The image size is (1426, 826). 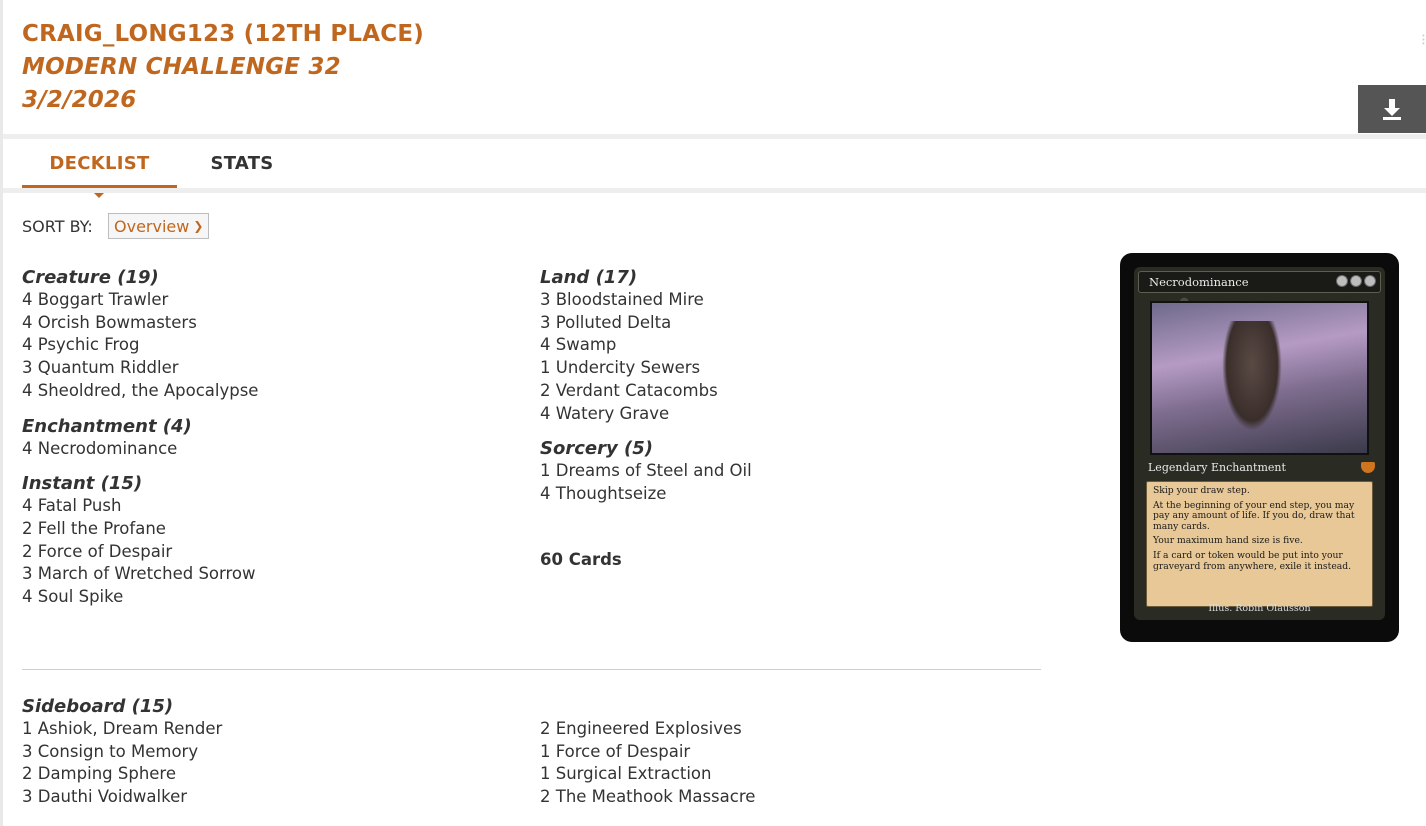 I want to click on download-button, so click(x=1392, y=109).